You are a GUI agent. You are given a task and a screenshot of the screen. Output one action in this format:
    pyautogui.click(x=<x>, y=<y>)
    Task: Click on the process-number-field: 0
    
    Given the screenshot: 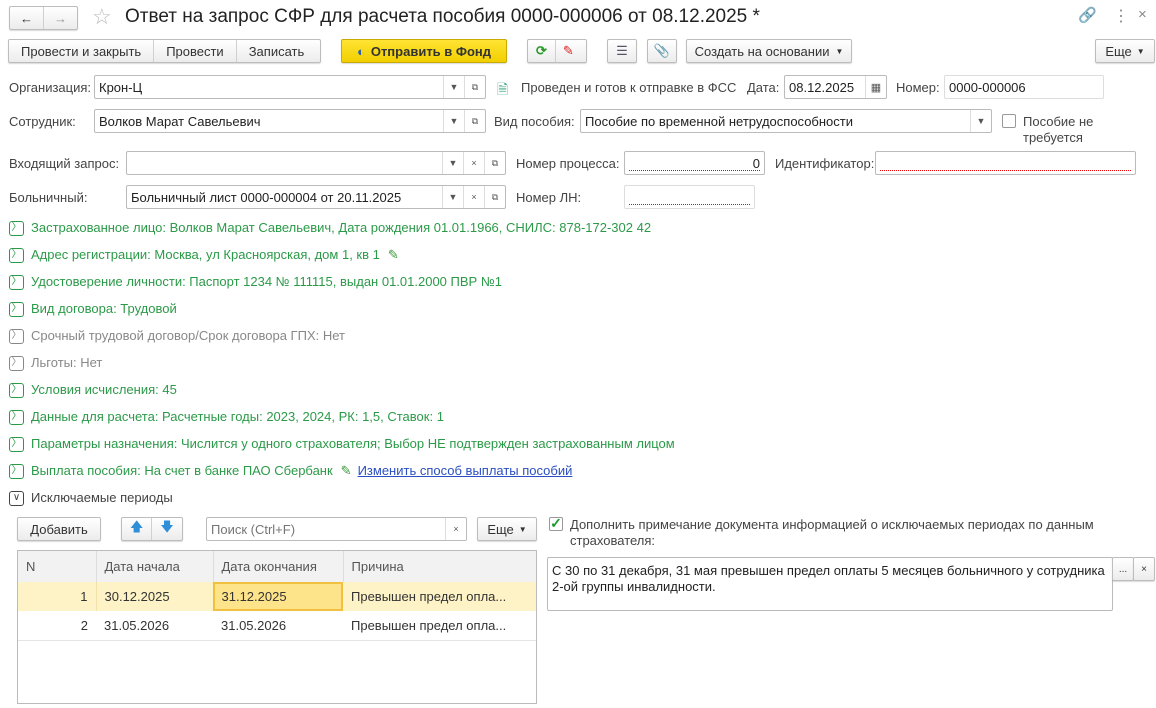 What is the action you would take?
    pyautogui.click(x=694, y=163)
    